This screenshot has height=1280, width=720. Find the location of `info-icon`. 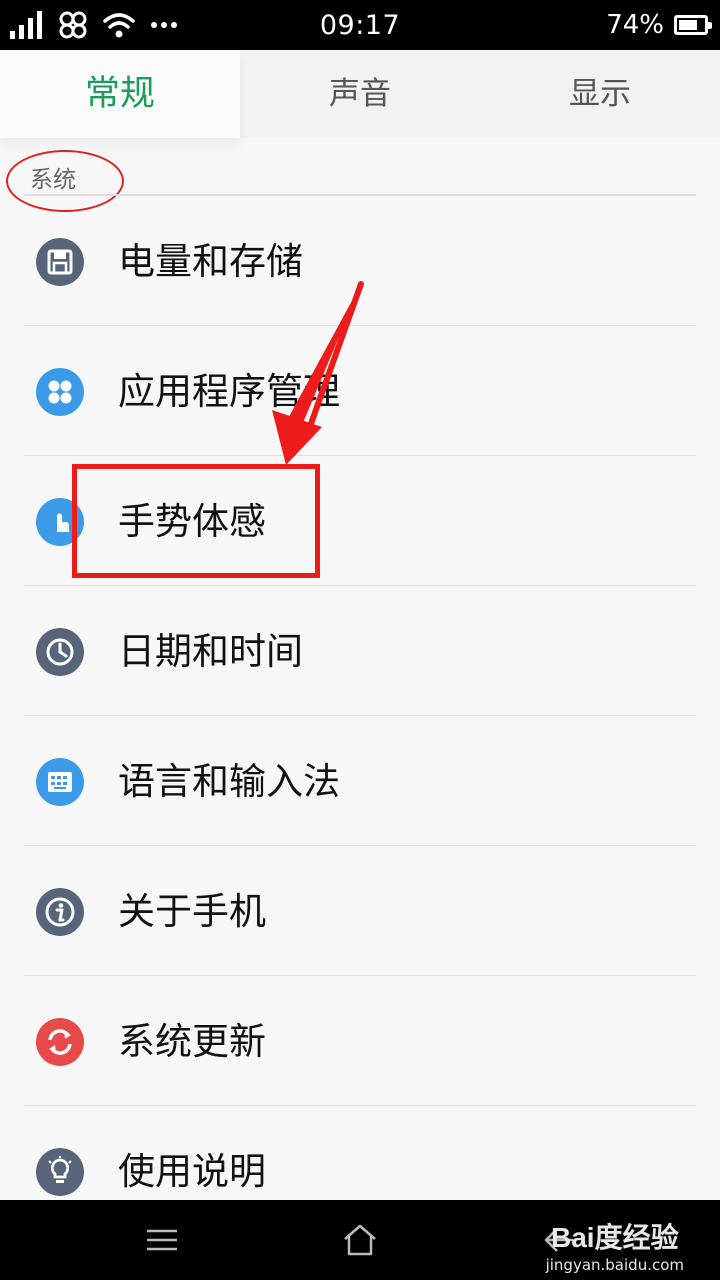

info-icon is located at coordinates (60, 912).